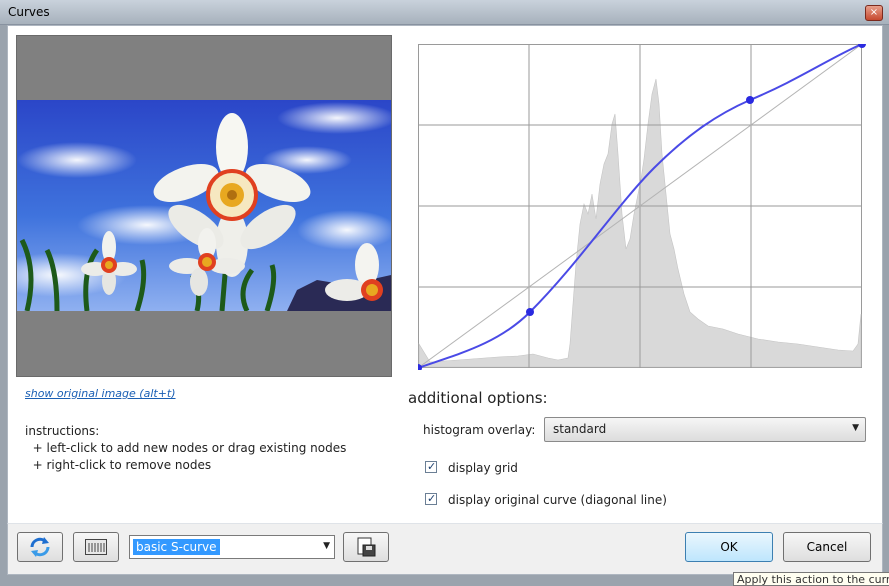  I want to click on cancel-button: Cancel, so click(827, 547).